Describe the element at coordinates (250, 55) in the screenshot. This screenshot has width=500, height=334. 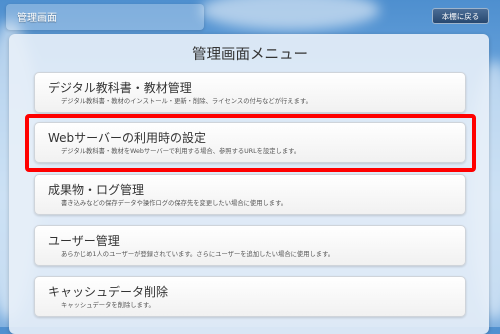
I see `panel-title: 管理画面メニュー` at that location.